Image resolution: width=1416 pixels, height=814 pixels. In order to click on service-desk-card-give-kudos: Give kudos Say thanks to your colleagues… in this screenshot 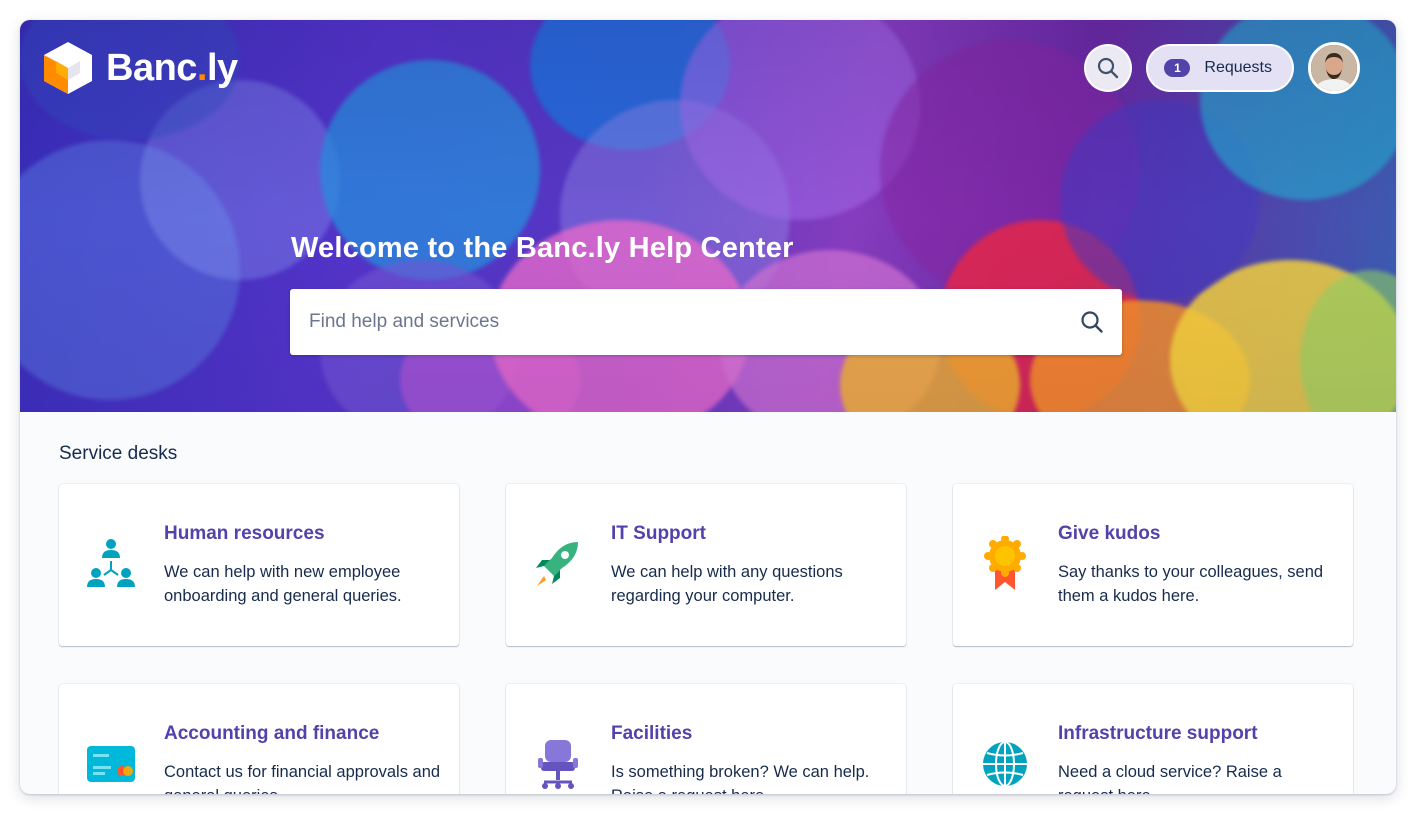, I will do `click(1153, 565)`.